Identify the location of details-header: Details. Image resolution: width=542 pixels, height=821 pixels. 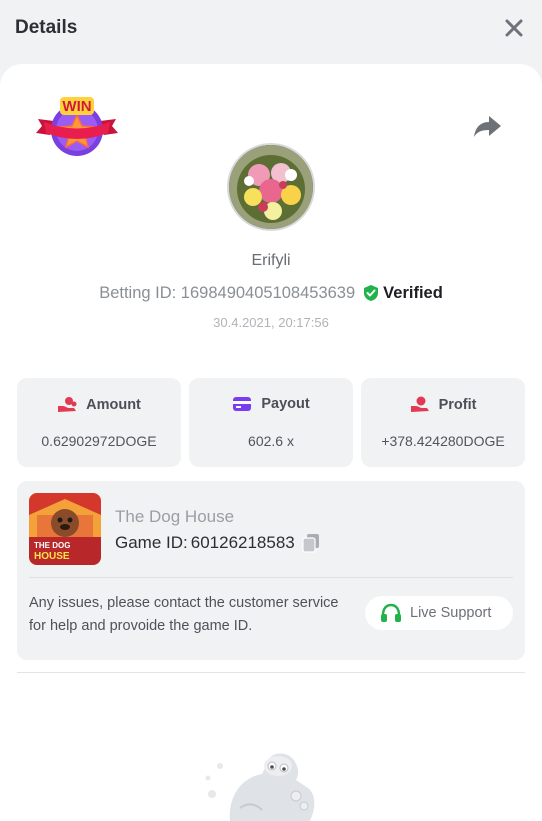
(271, 31).